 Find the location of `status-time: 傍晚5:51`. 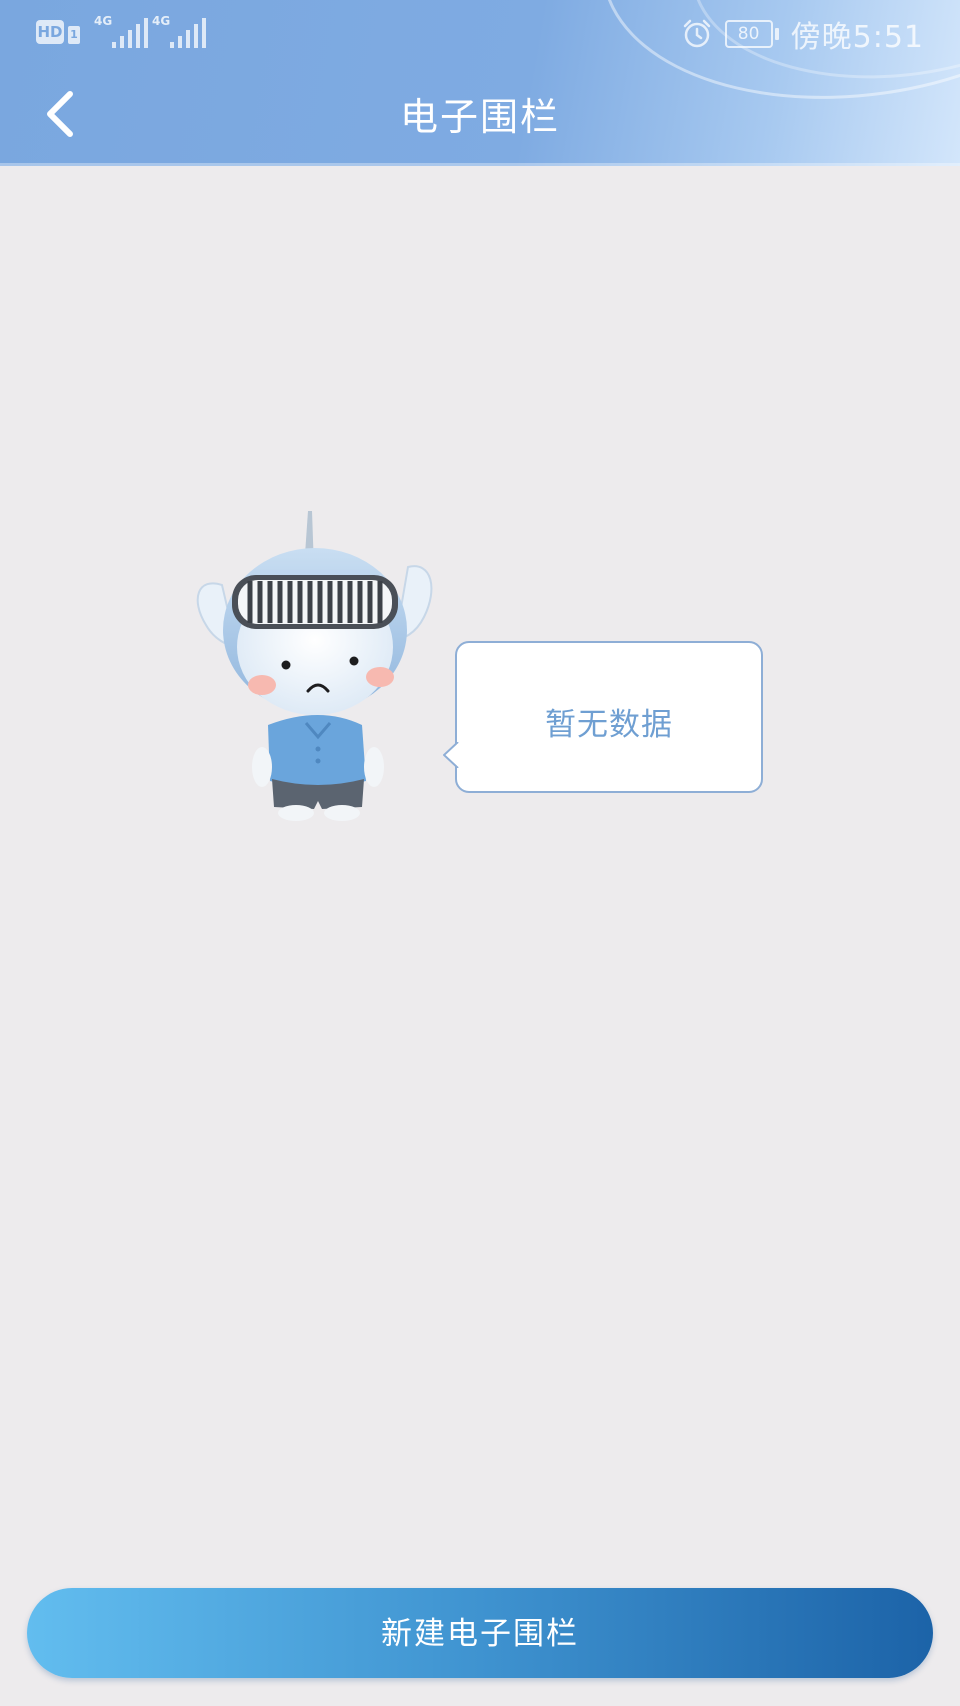

status-time: 傍晚5:51 is located at coordinates (857, 37).